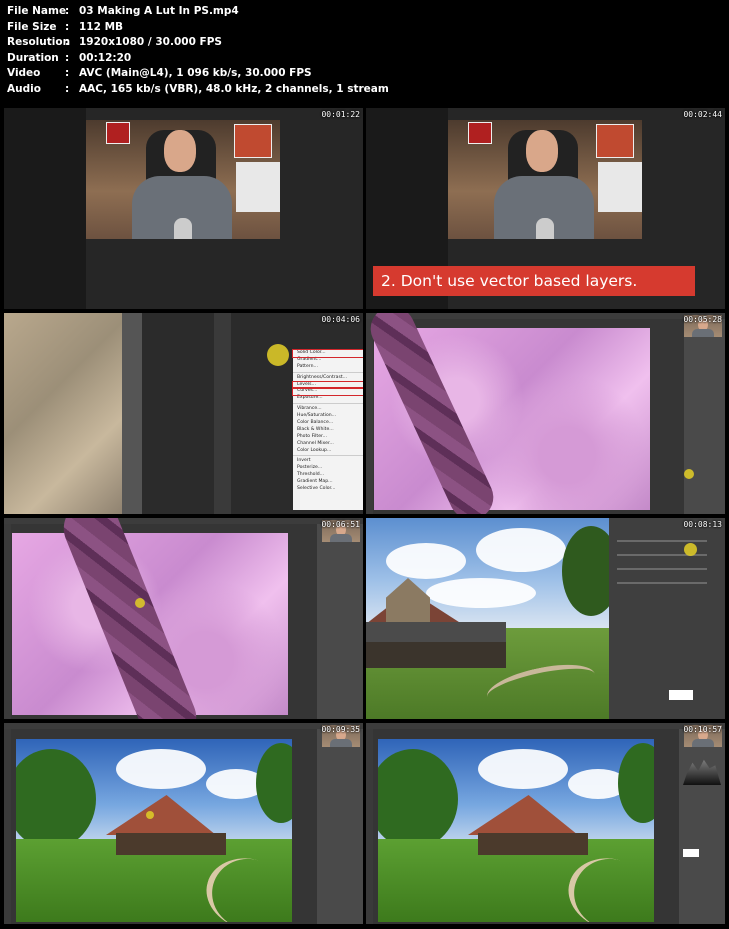 This screenshot has height=929, width=729. What do you see at coordinates (132, 413) in the screenshot?
I see `ps-divider` at bounding box center [132, 413].